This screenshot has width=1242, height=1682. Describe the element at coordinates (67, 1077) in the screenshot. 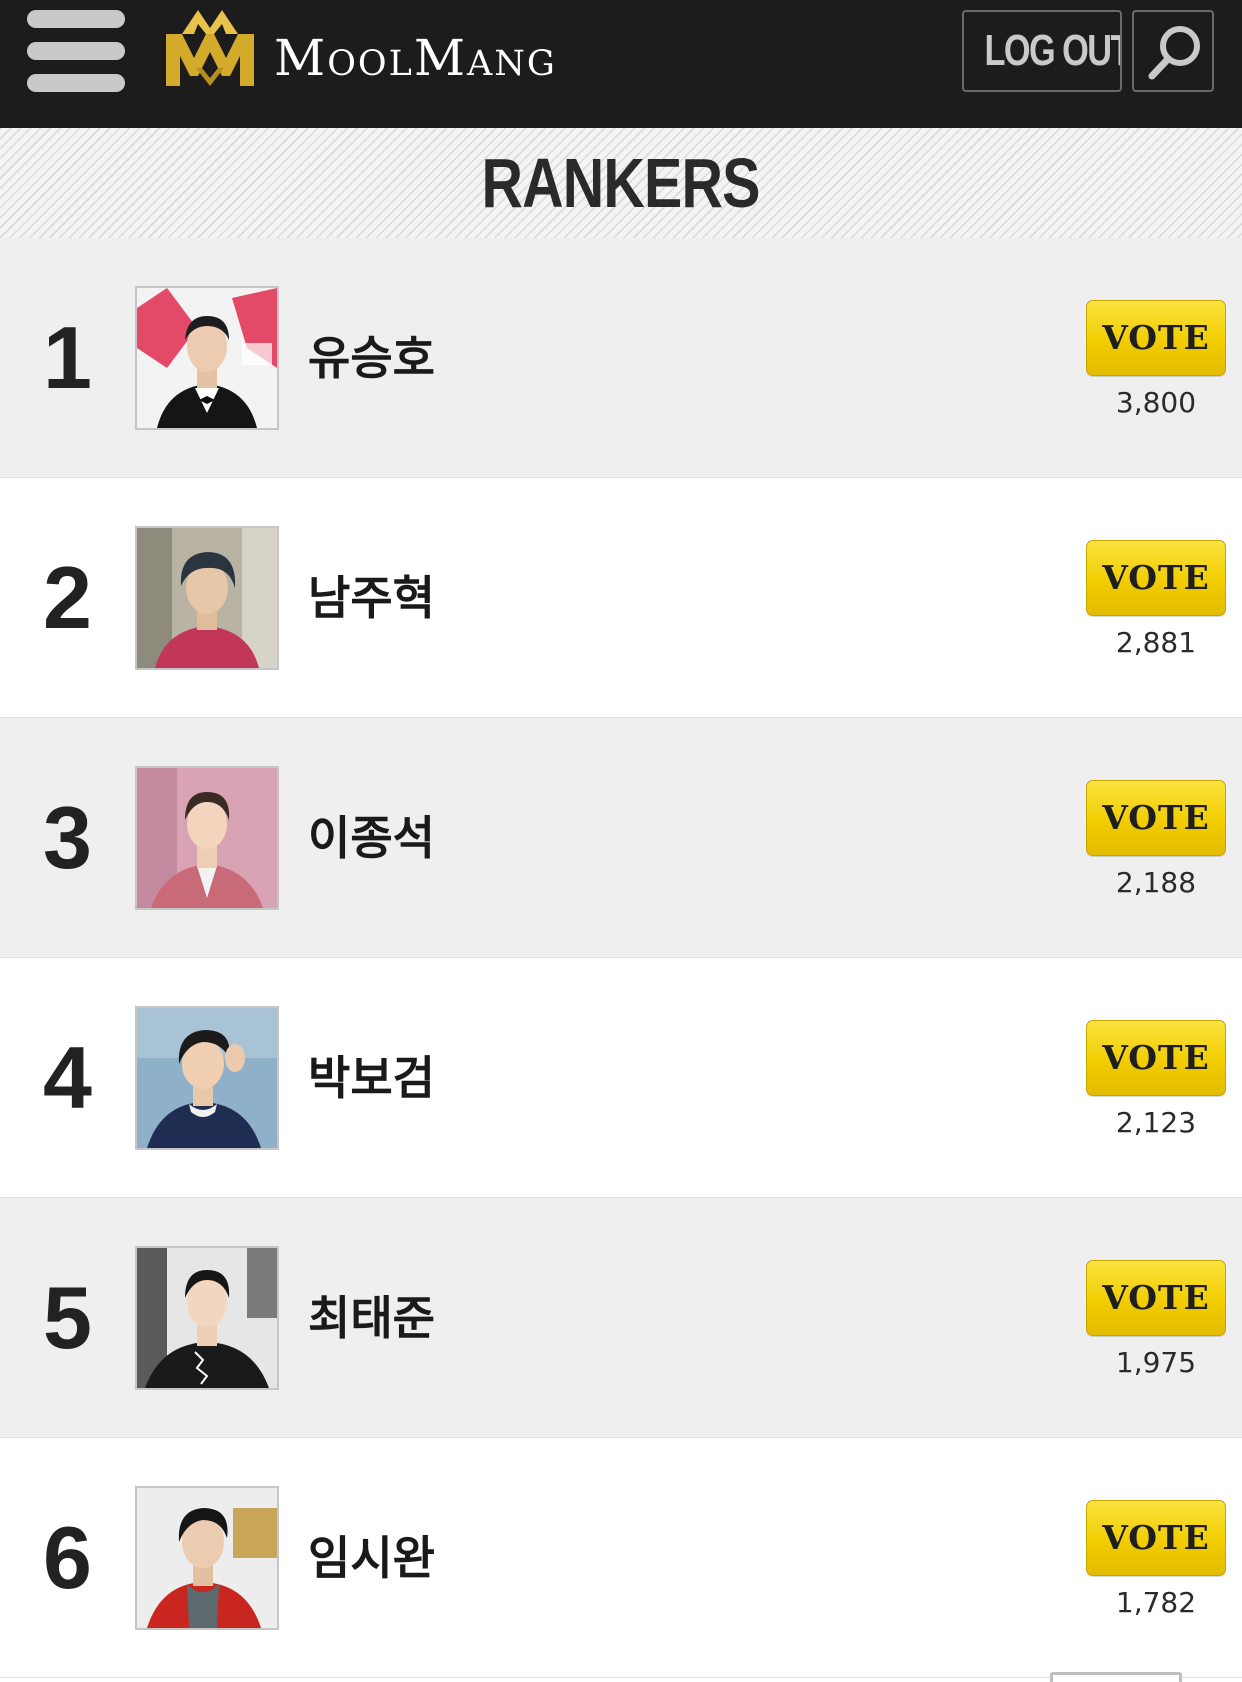

I see `rank-number: 4` at that location.